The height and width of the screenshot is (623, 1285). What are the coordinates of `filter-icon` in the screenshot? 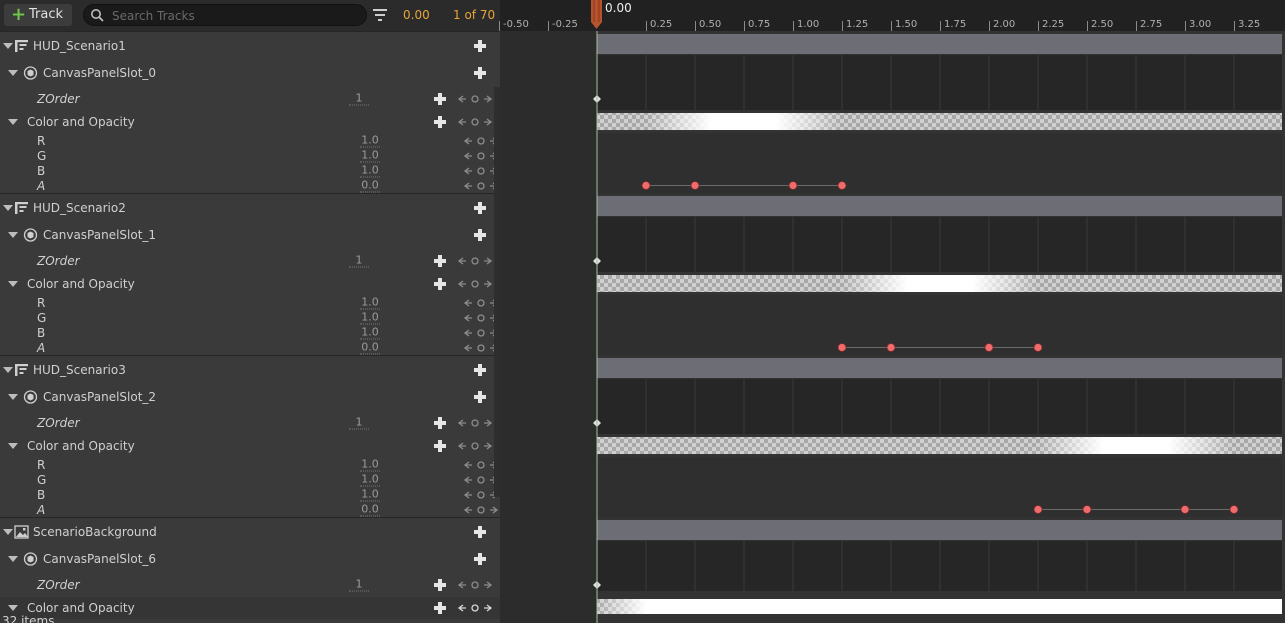 It's located at (380, 15).